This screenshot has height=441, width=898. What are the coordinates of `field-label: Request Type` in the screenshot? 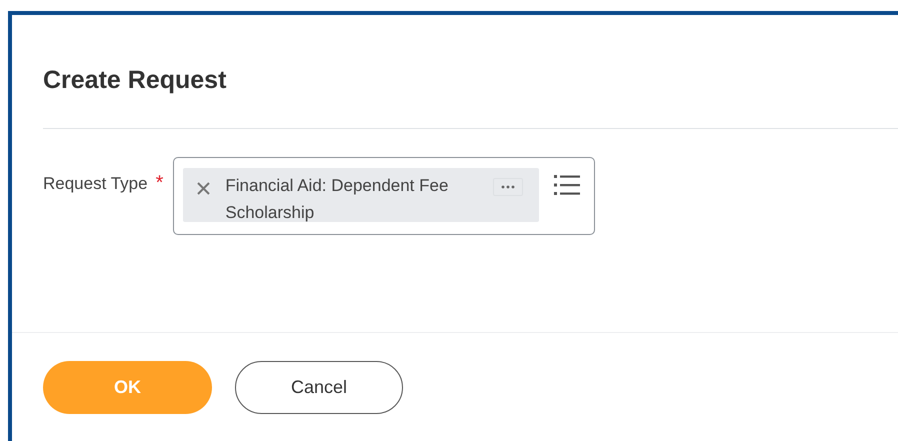 It's located at (95, 184).